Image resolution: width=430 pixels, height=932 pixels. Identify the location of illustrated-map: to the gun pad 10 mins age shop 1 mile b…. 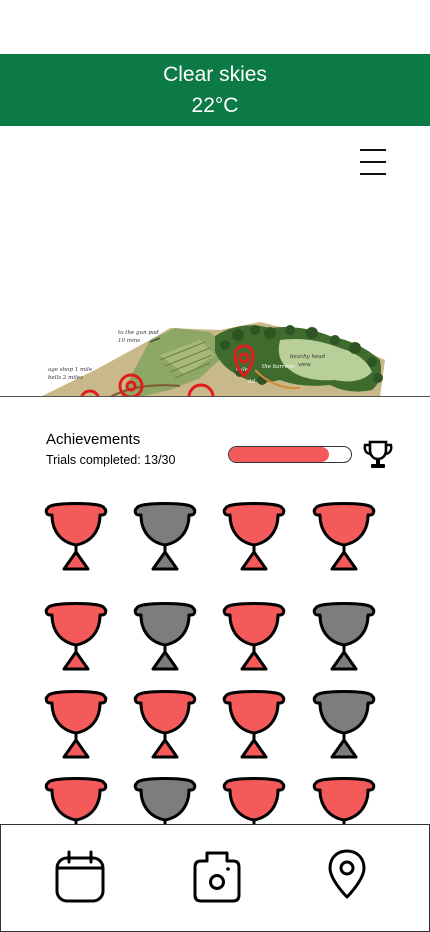
(212, 359).